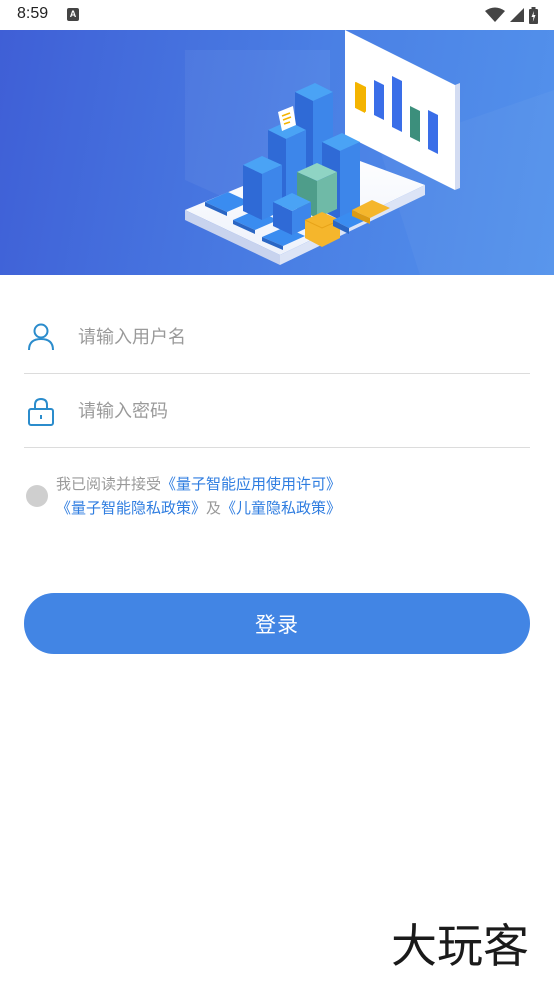  What do you see at coordinates (277, 623) in the screenshot?
I see `login-button: 登录` at bounding box center [277, 623].